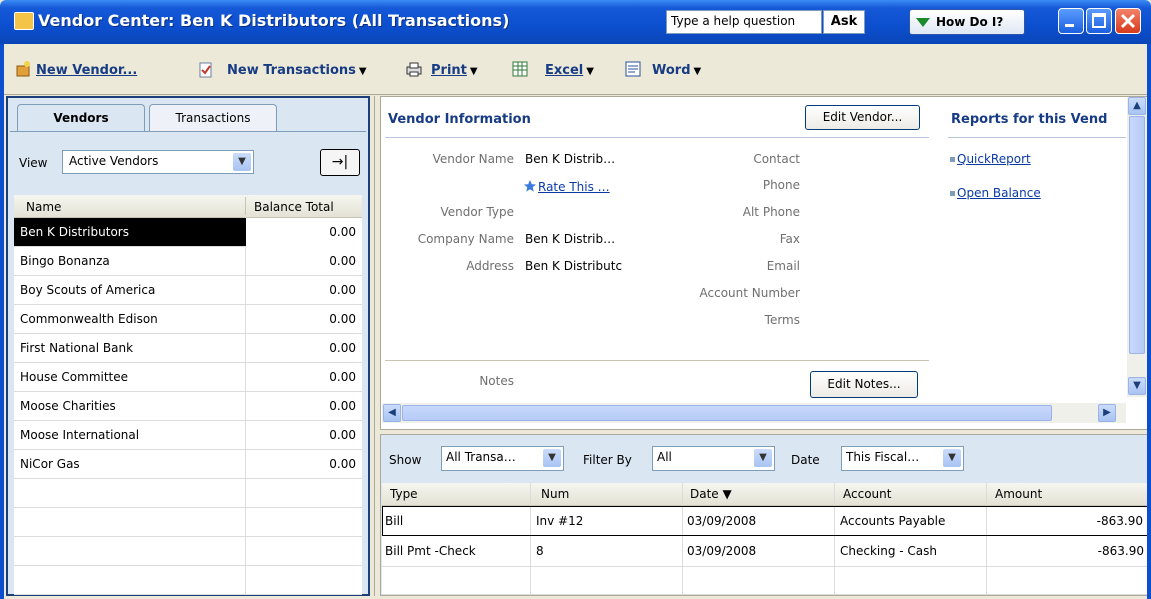  I want to click on new-transactions-button: New Transactions ▼, so click(297, 70).